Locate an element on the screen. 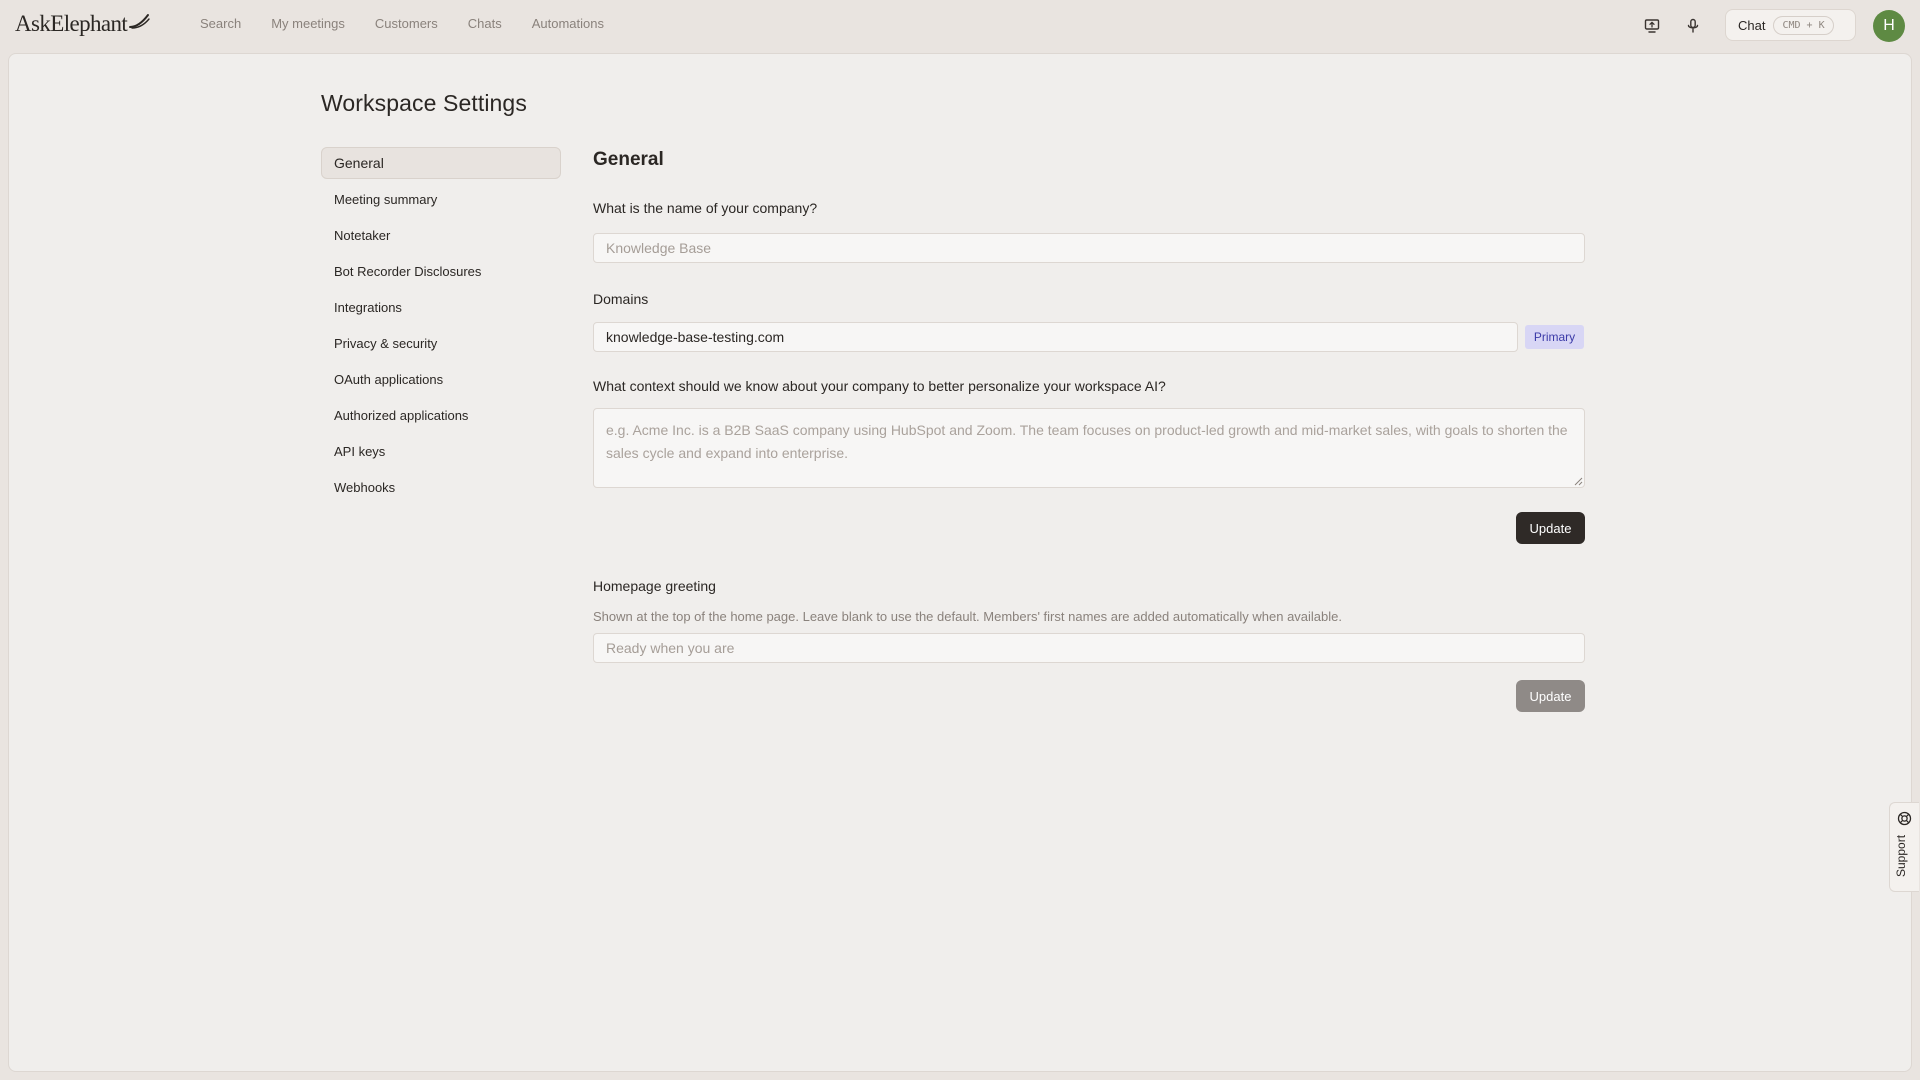 This screenshot has width=1920, height=1080. homepage-greeting-label: Homepage greeting is located at coordinates (654, 586).